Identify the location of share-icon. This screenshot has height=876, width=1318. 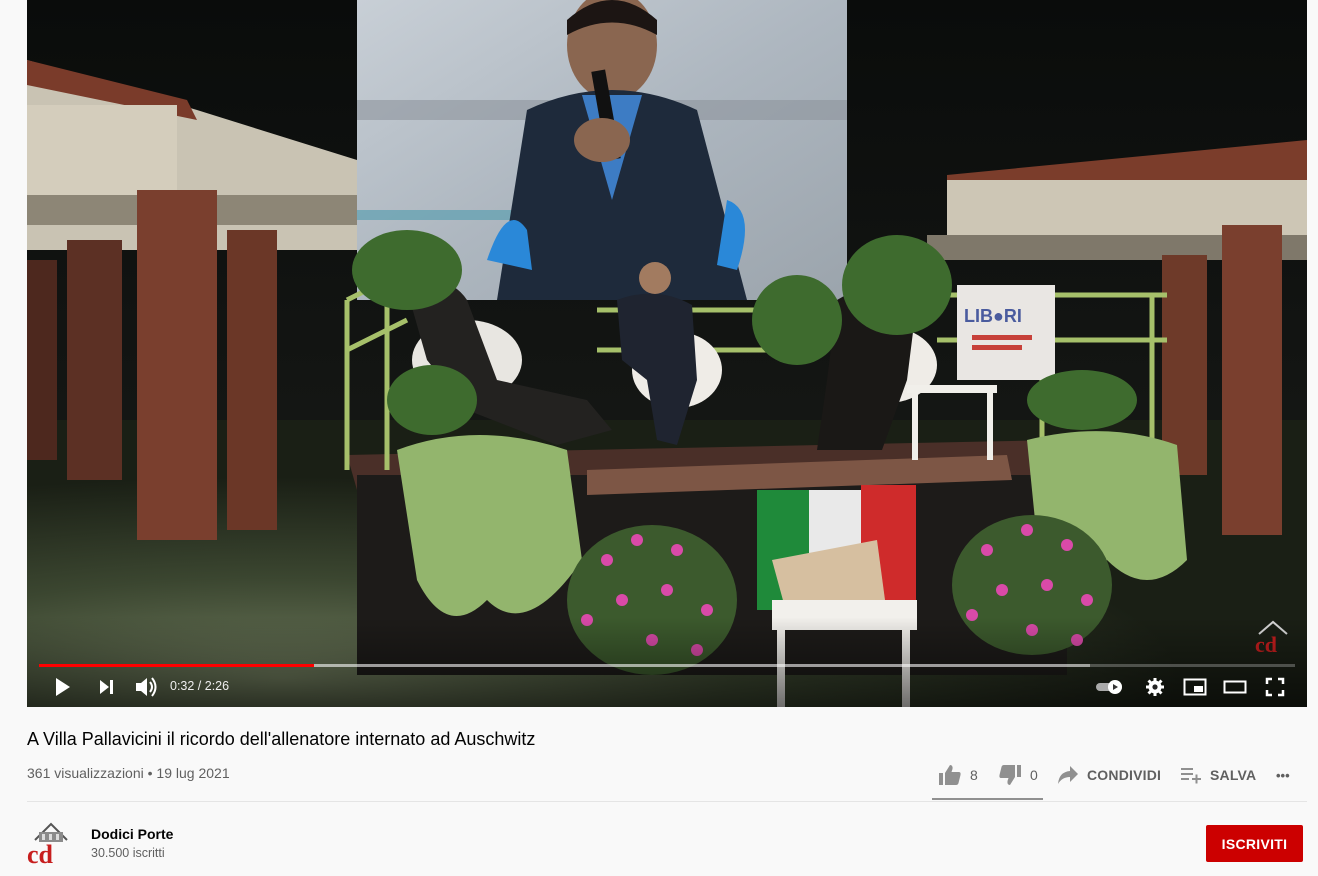
(1068, 775).